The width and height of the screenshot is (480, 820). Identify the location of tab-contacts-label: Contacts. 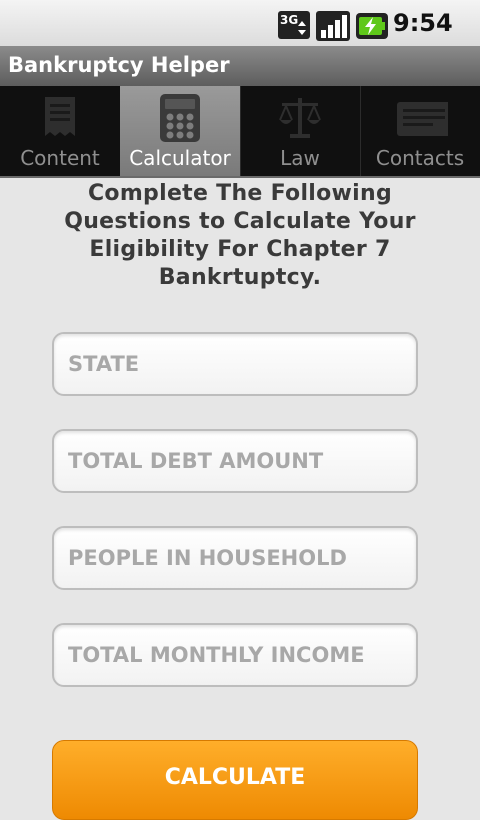
(420, 158).